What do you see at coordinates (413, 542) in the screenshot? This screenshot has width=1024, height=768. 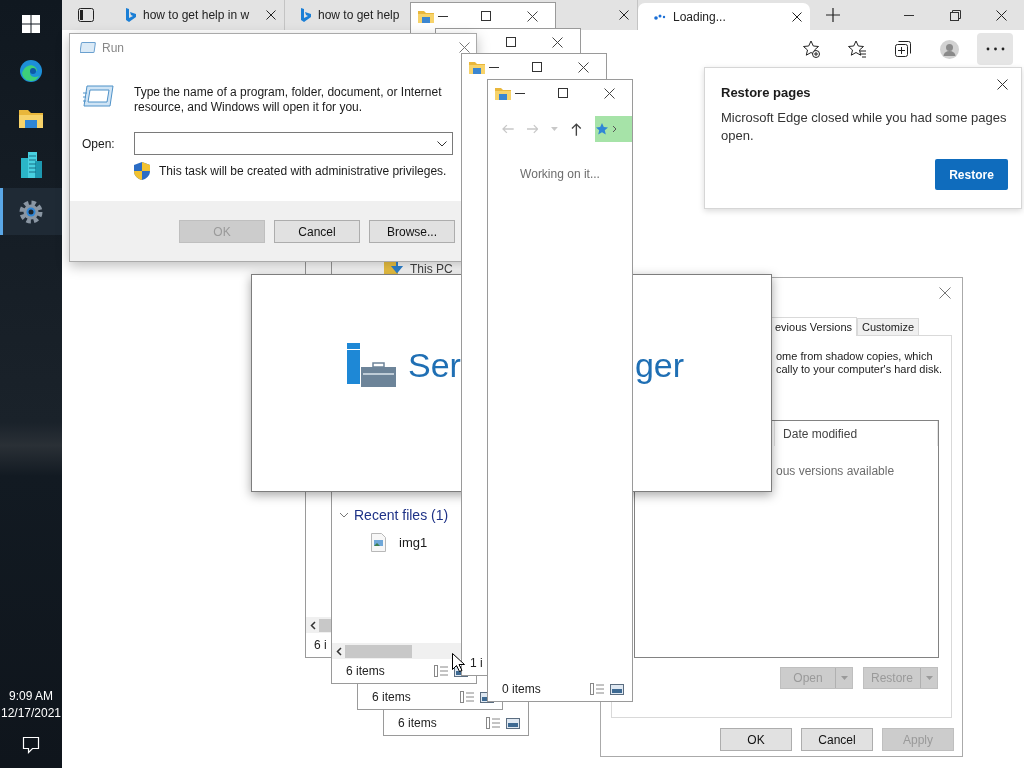 I see `file-name: img1` at bounding box center [413, 542].